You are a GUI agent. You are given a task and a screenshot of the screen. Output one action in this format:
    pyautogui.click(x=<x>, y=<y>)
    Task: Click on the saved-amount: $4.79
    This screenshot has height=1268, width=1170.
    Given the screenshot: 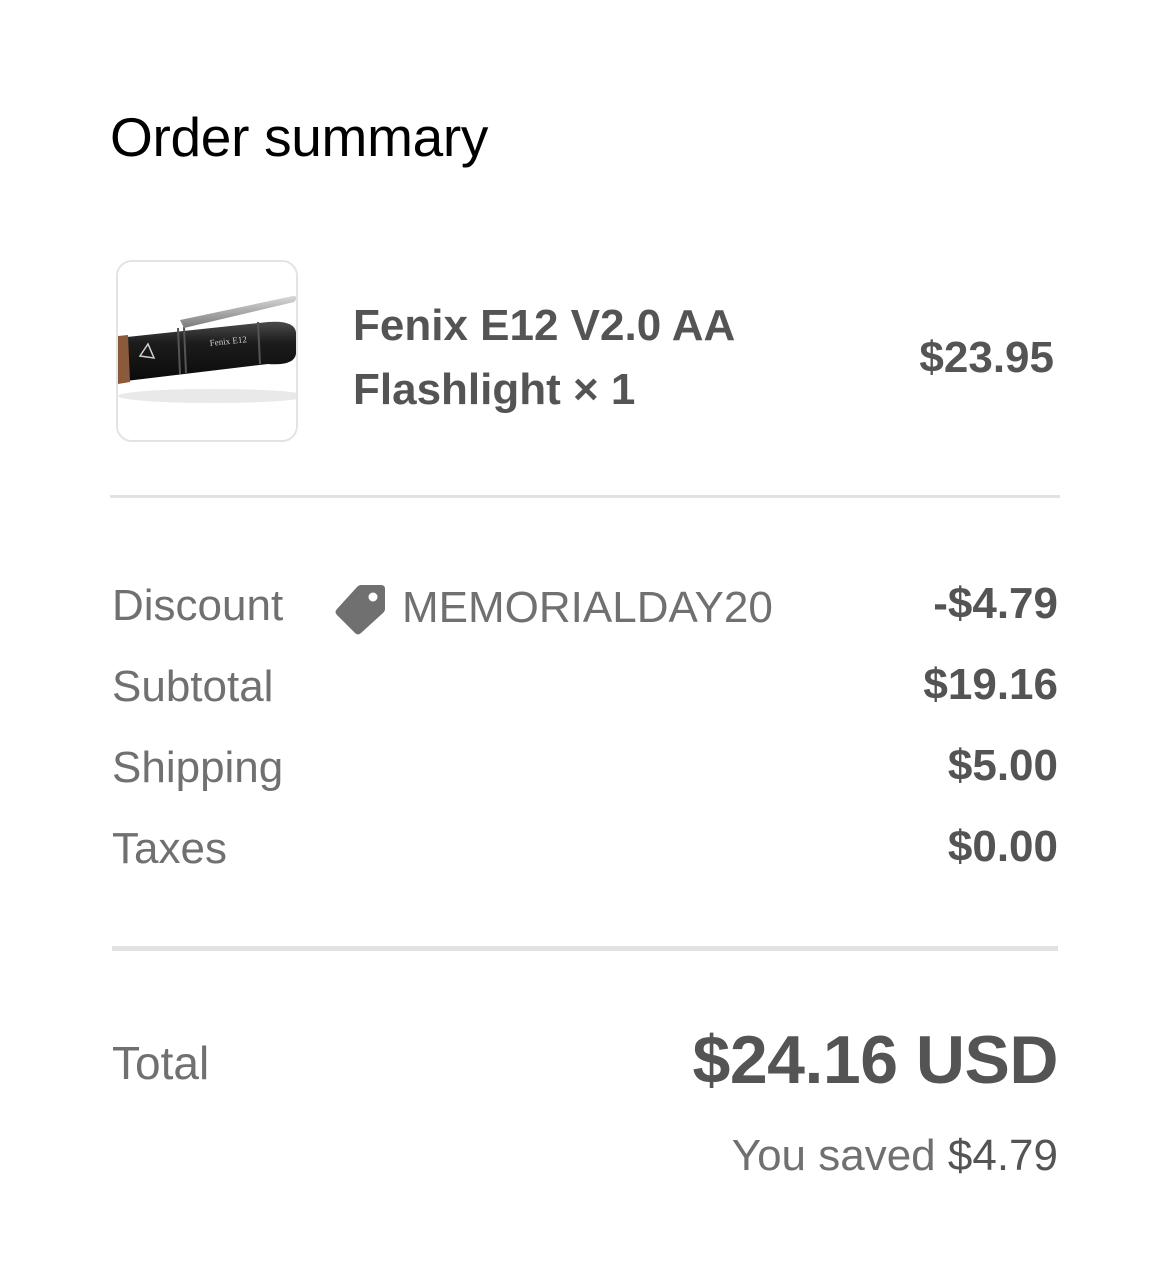 What is the action you would take?
    pyautogui.click(x=1002, y=1155)
    